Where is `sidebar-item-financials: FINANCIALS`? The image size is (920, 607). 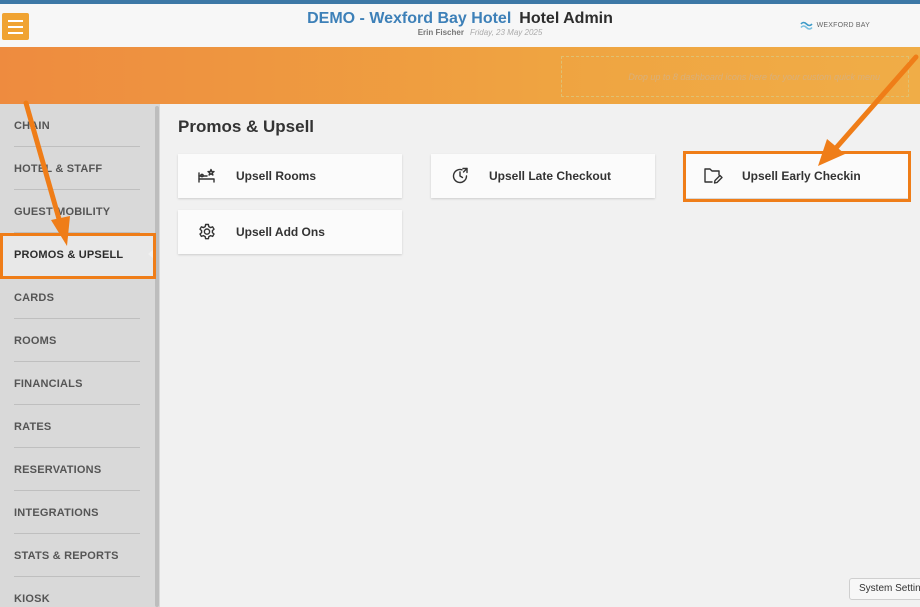 sidebar-item-financials: FINANCIALS is located at coordinates (77, 383).